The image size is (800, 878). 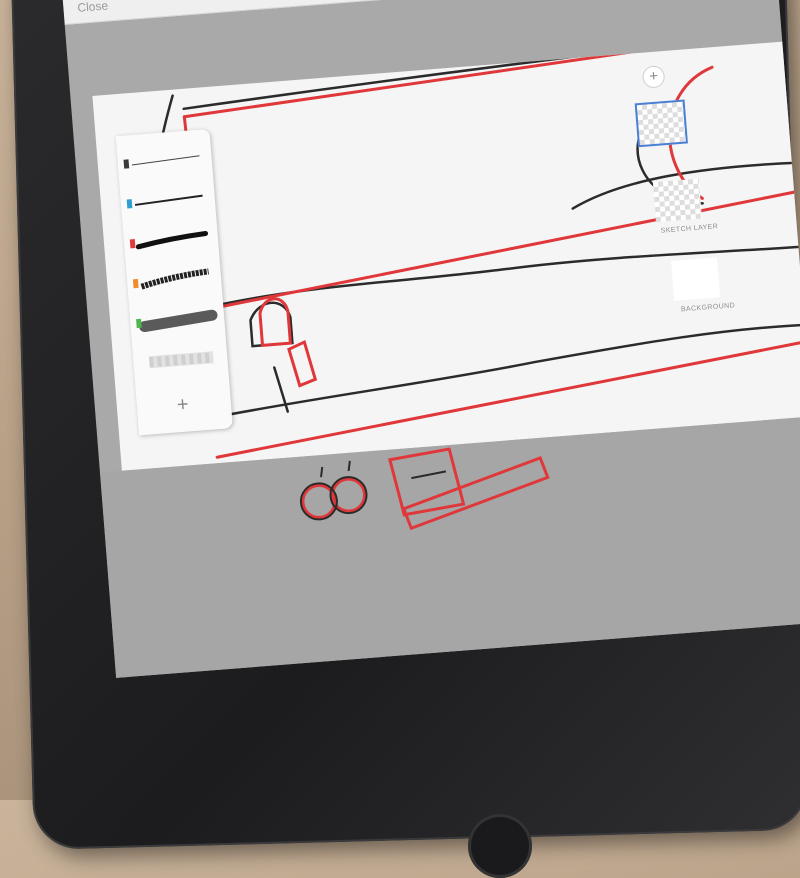 I want to click on close-button: Close, so click(x=93, y=7).